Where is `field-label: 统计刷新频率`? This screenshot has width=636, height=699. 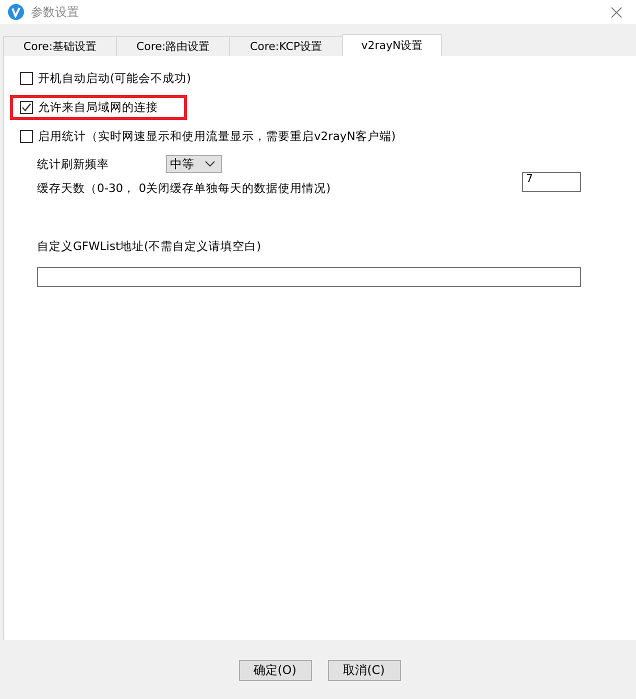
field-label: 统计刷新频率 is located at coordinates (73, 164).